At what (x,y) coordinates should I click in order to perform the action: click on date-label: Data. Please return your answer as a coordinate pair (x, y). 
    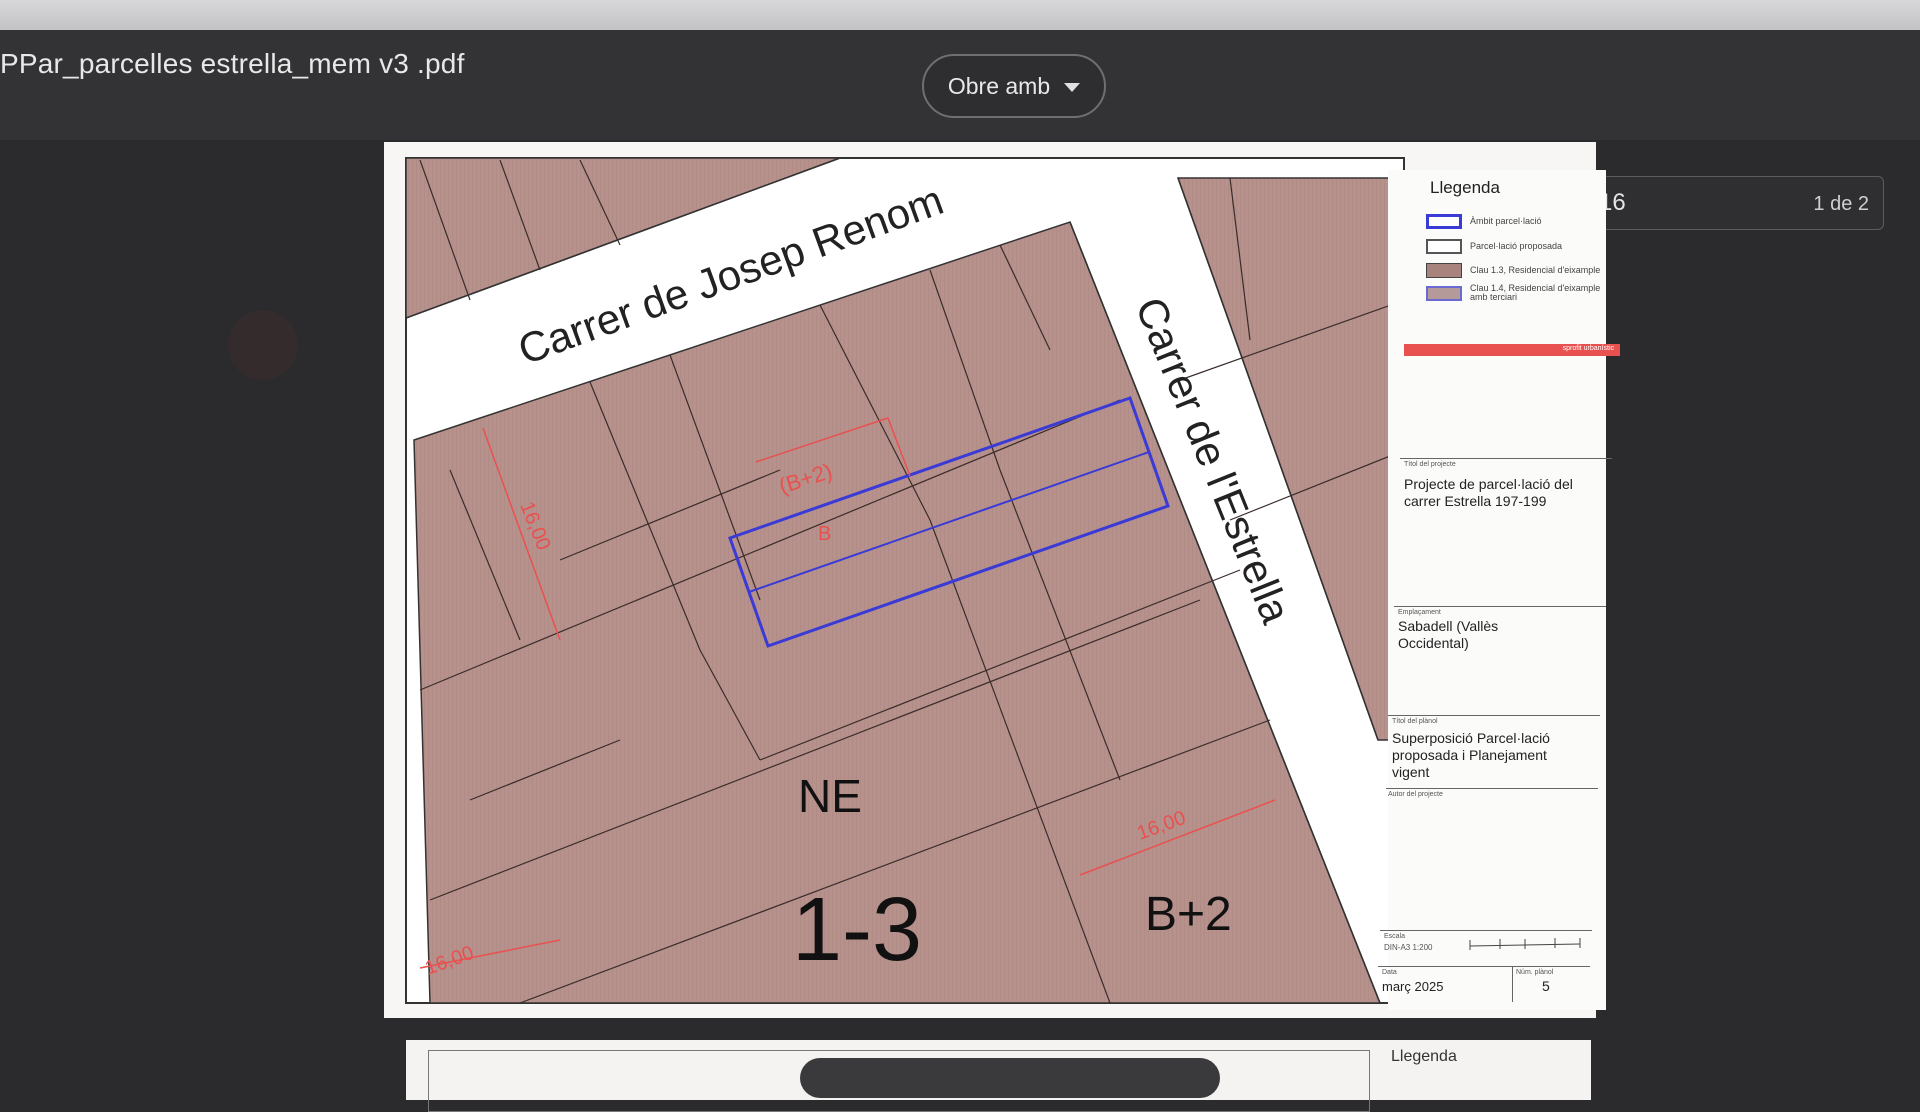
    Looking at the image, I should click on (1389, 972).